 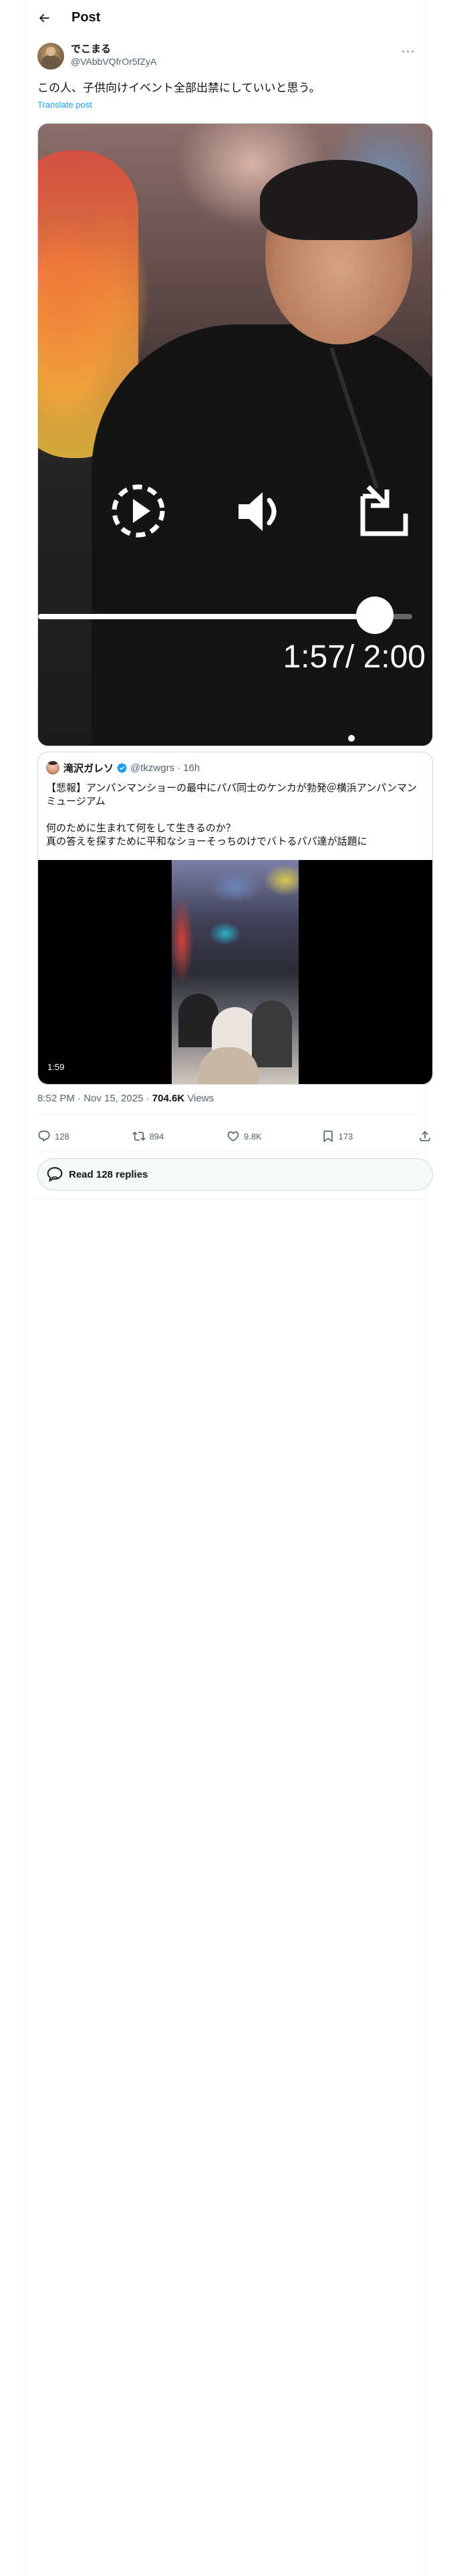 What do you see at coordinates (64, 105) in the screenshot?
I see `translate-post-link: Translate post` at bounding box center [64, 105].